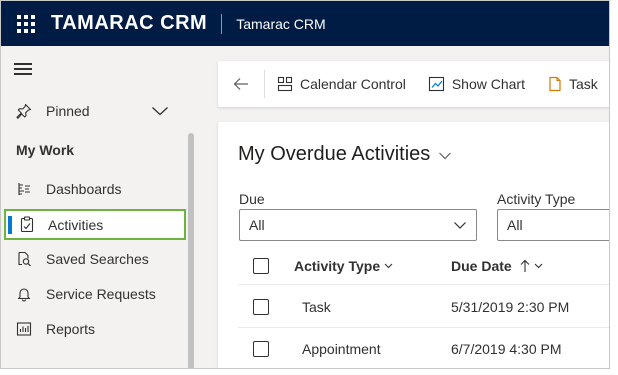 The image size is (618, 375). What do you see at coordinates (23, 69) in the screenshot?
I see `hamburger-icon` at bounding box center [23, 69].